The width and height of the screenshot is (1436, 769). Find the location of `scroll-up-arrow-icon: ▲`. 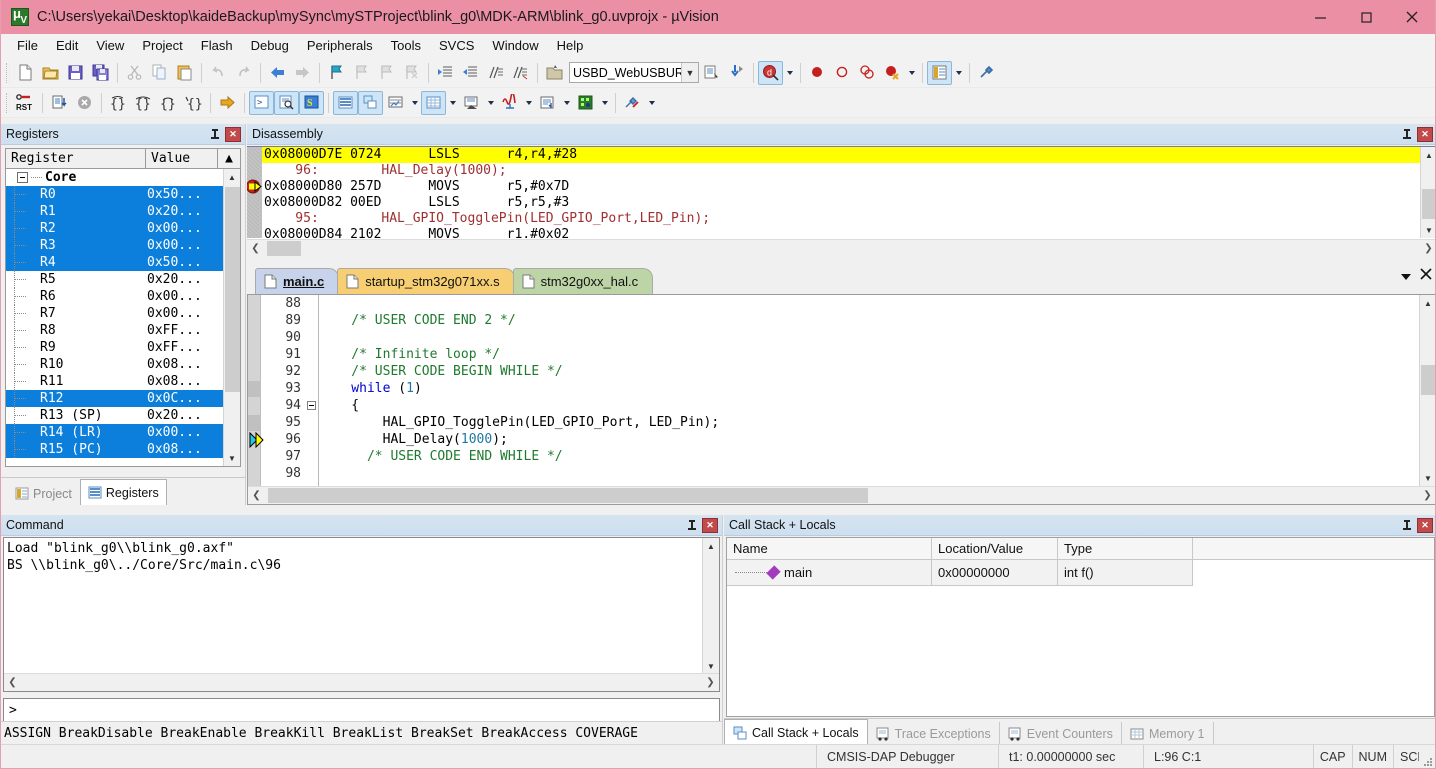

scroll-up-arrow-icon: ▲ is located at coordinates (229, 158).